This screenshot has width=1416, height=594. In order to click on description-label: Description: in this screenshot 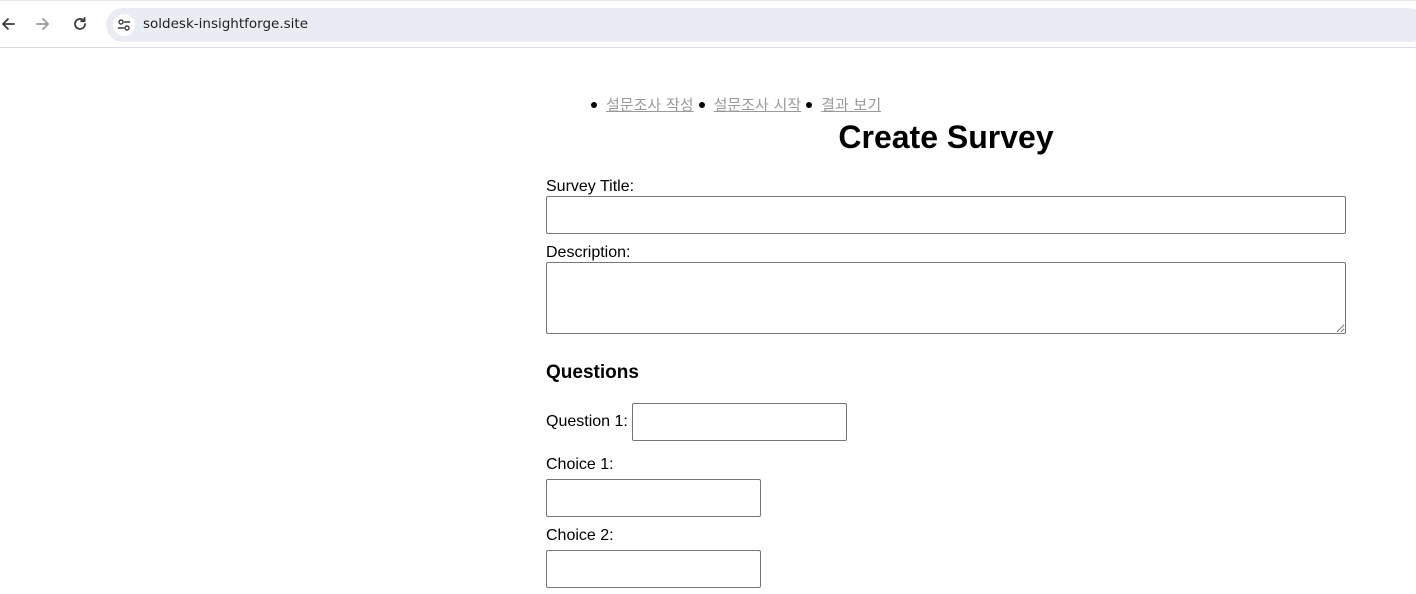, I will do `click(588, 252)`.